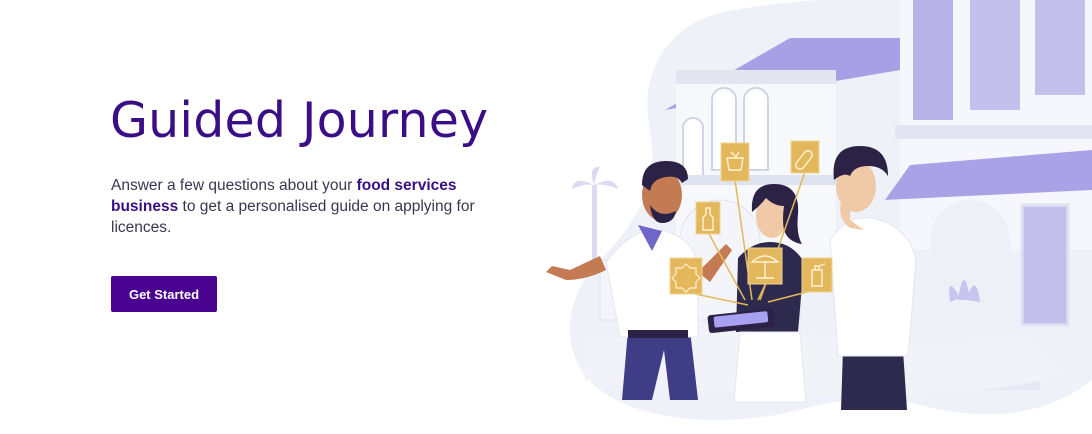  I want to click on bottle-icon, so click(708, 218).